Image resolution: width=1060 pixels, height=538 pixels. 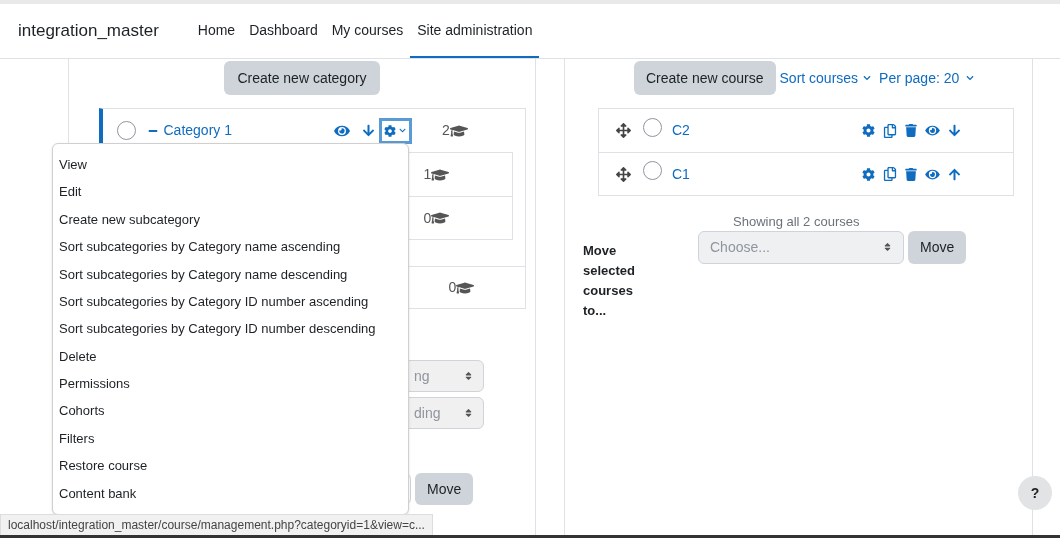 I want to click on arrow-up-icon, so click(x=954, y=174).